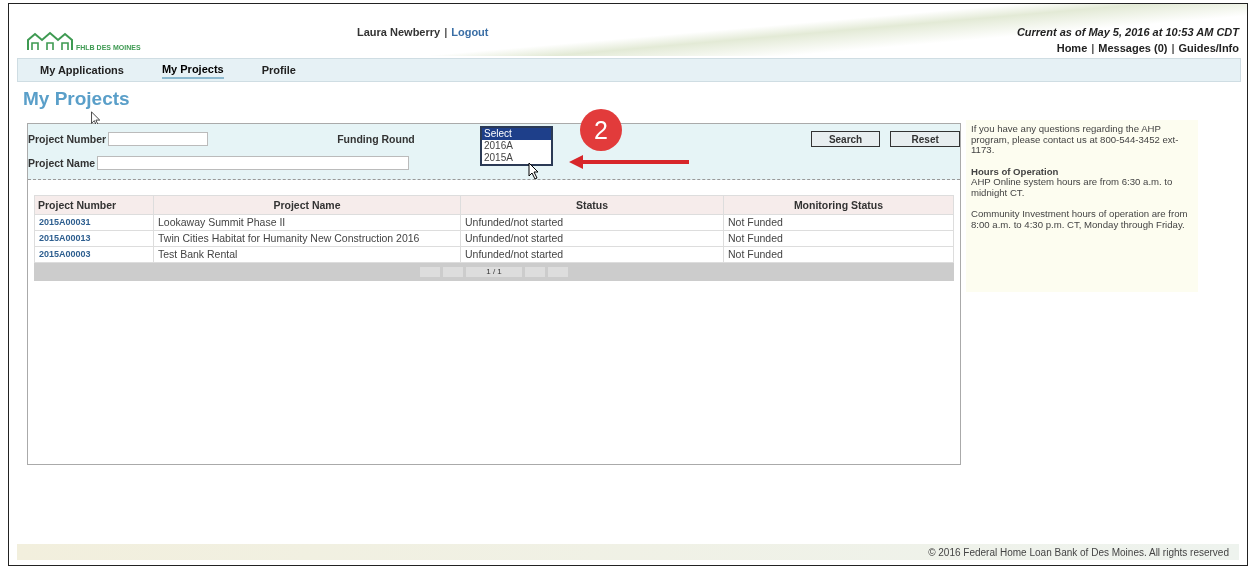 The width and height of the screenshot is (1255, 569). What do you see at coordinates (192, 70) in the screenshot?
I see `nav-tab: My Projects` at bounding box center [192, 70].